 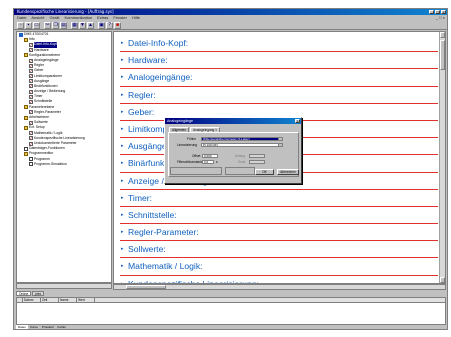 What do you see at coordinates (192, 139) in the screenshot?
I see `fuehler-label: Fühler` at bounding box center [192, 139].